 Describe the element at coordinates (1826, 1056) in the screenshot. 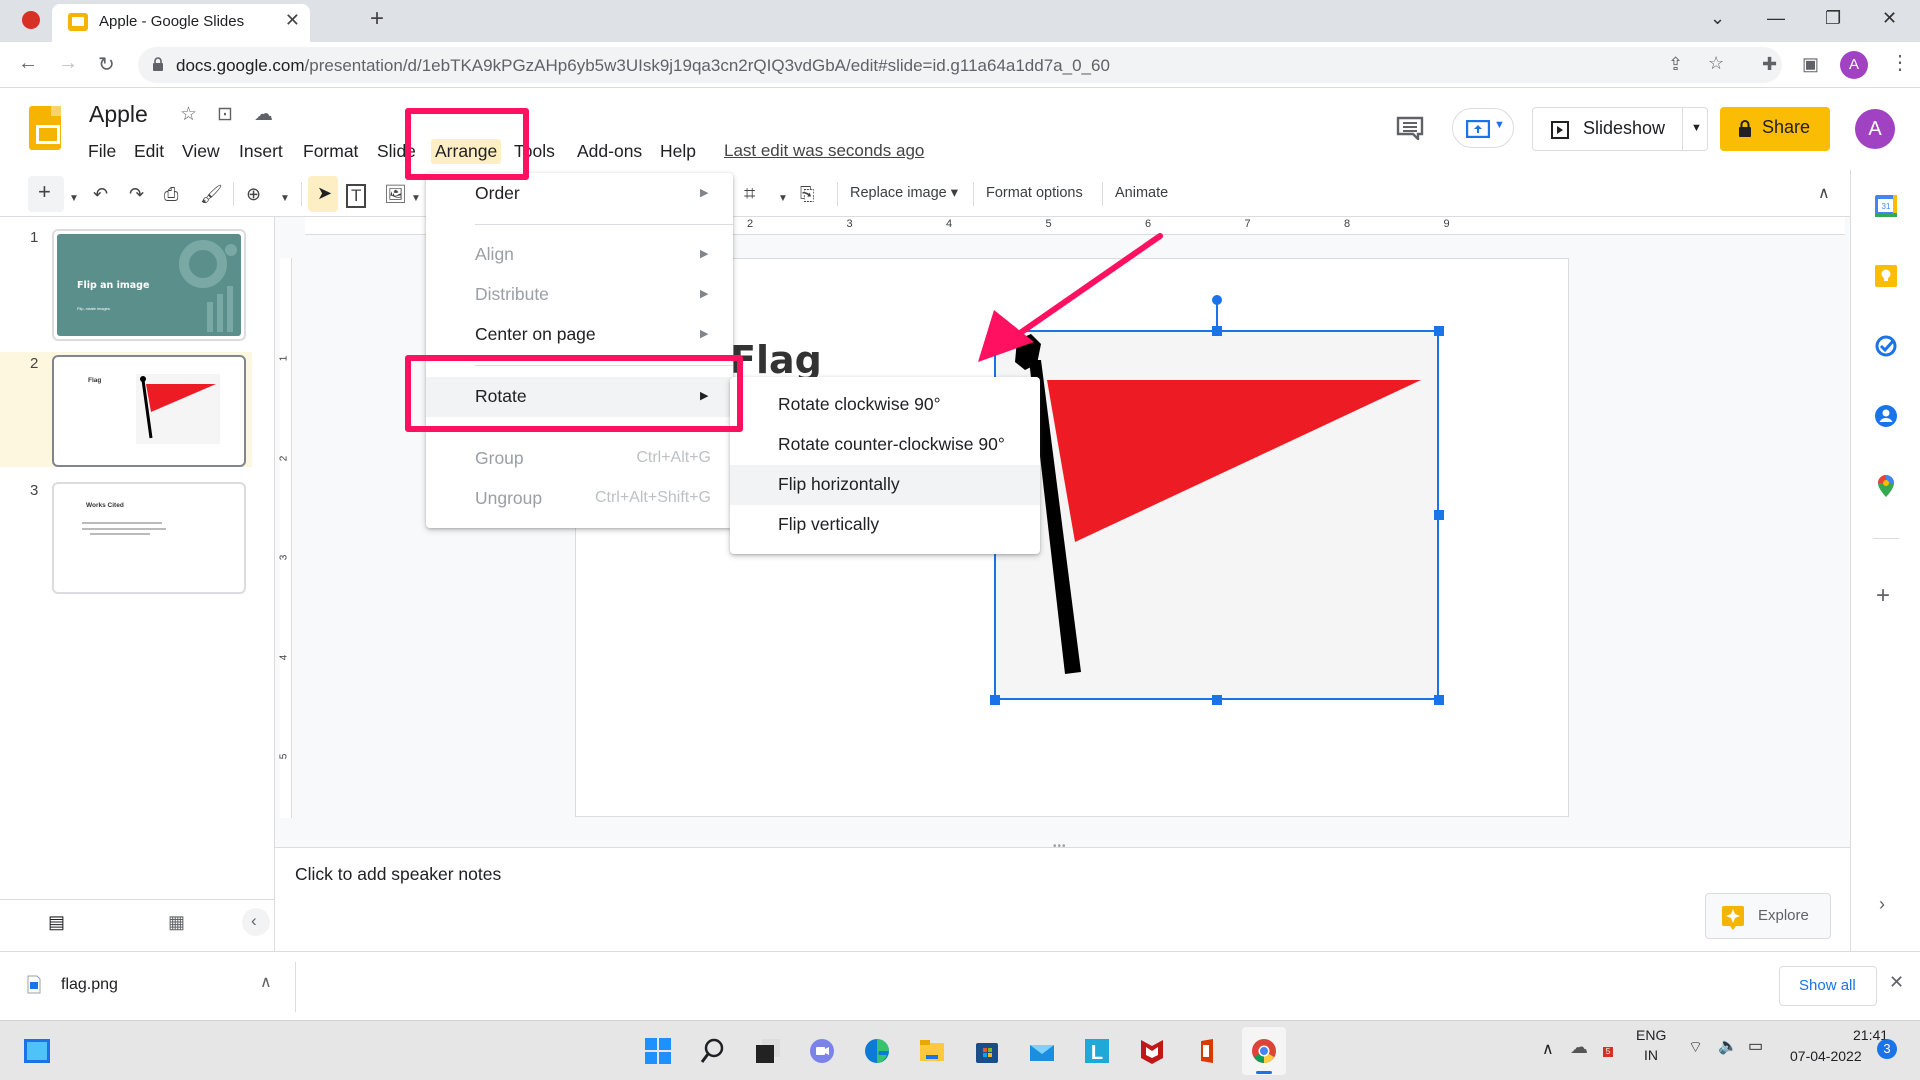

I see `clock-date: 07-04-2022` at that location.